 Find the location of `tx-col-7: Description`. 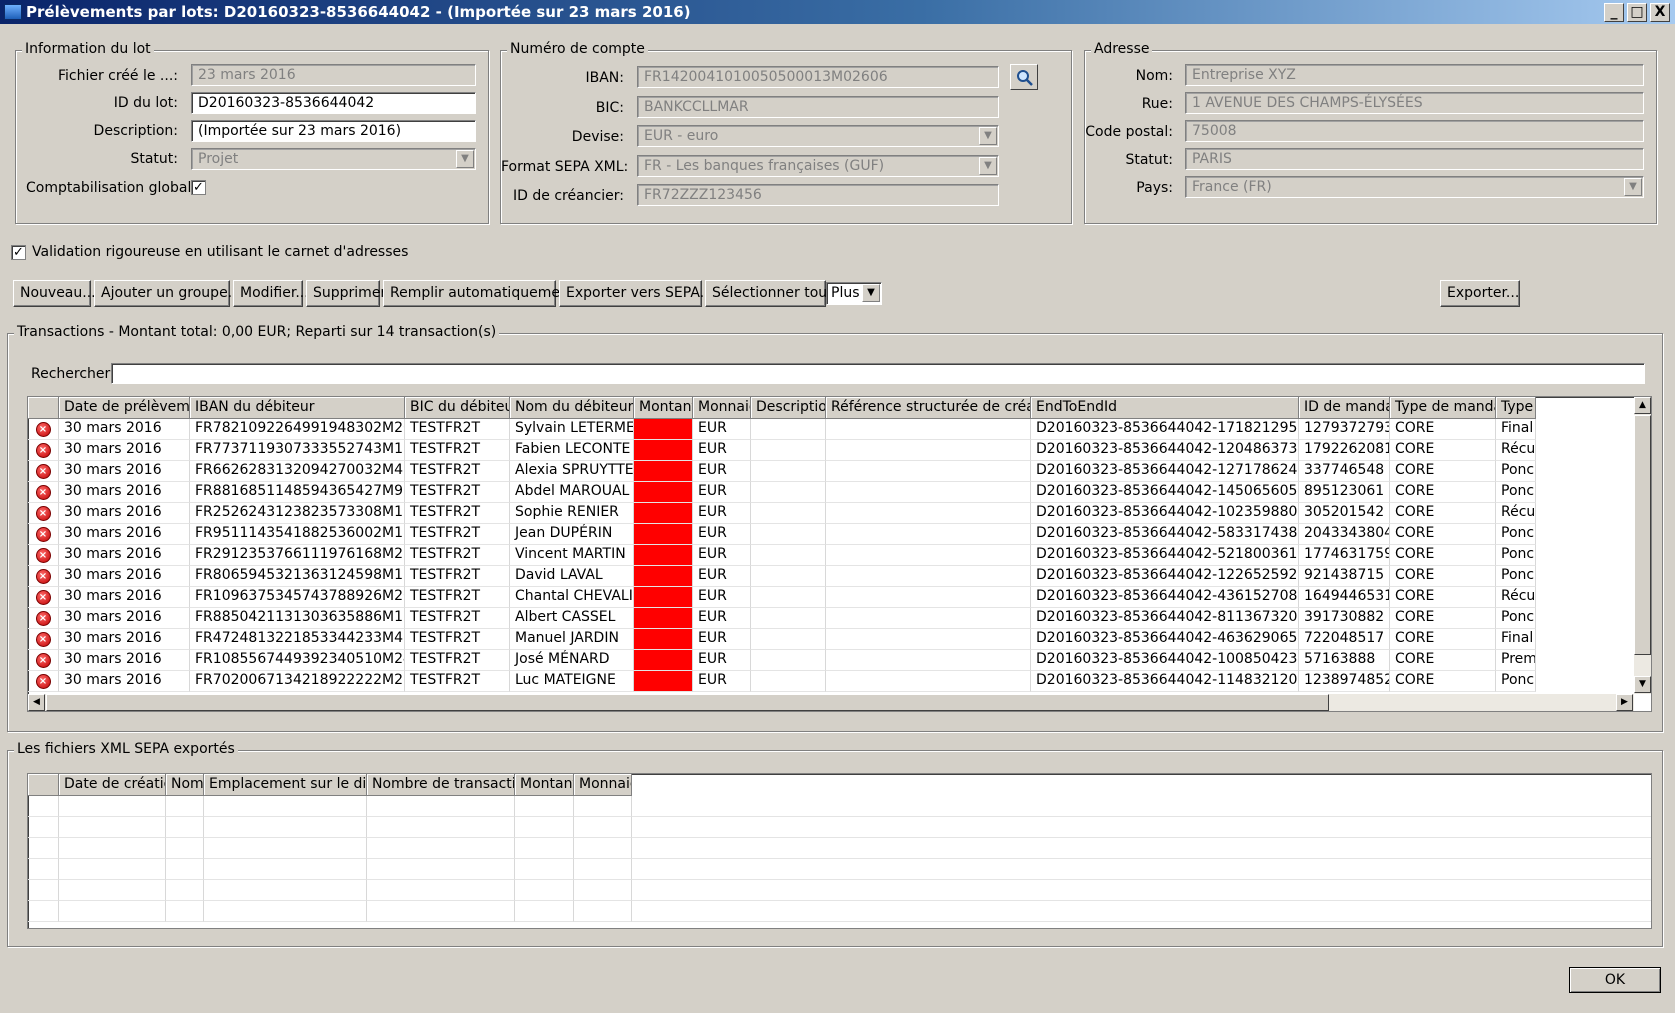

tx-col-7: Description is located at coordinates (788, 408).